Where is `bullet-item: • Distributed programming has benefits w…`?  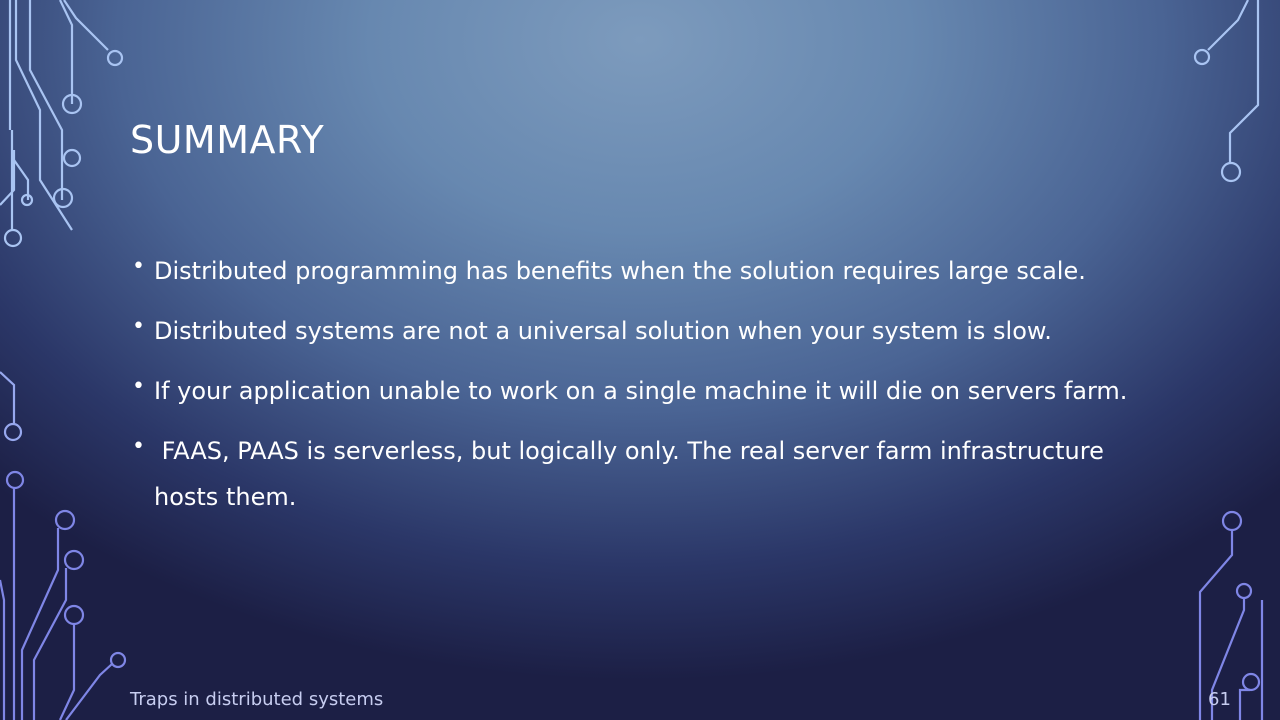 bullet-item: • Distributed programming has benefits w… is located at coordinates (630, 271).